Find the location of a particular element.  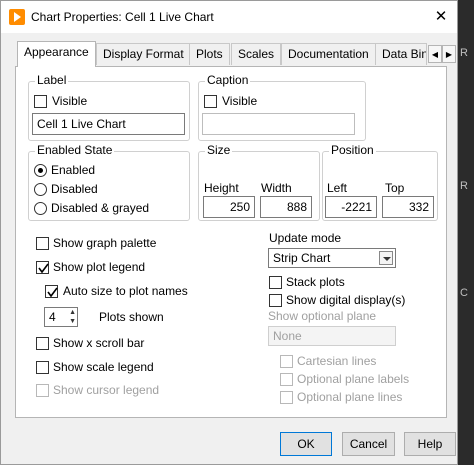

tab-data-binding: Data Bin is located at coordinates (401, 54).